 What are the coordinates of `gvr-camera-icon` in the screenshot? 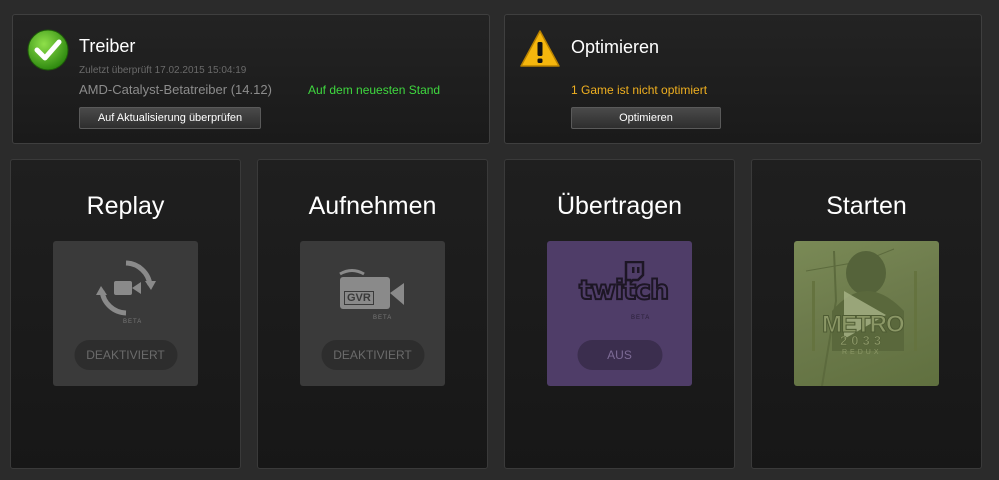 It's located at (371, 289).